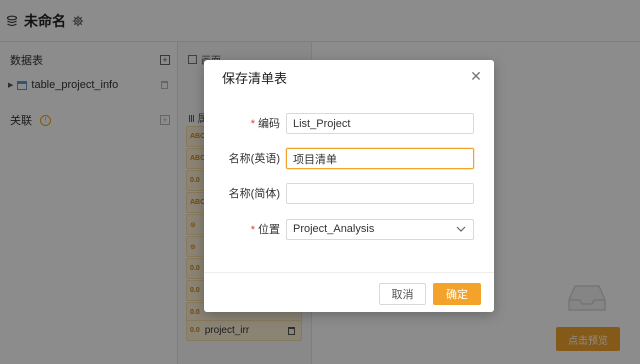 Image resolution: width=640 pixels, height=364 pixels. I want to click on name-zh-label-text: 名称(简体), so click(254, 194).